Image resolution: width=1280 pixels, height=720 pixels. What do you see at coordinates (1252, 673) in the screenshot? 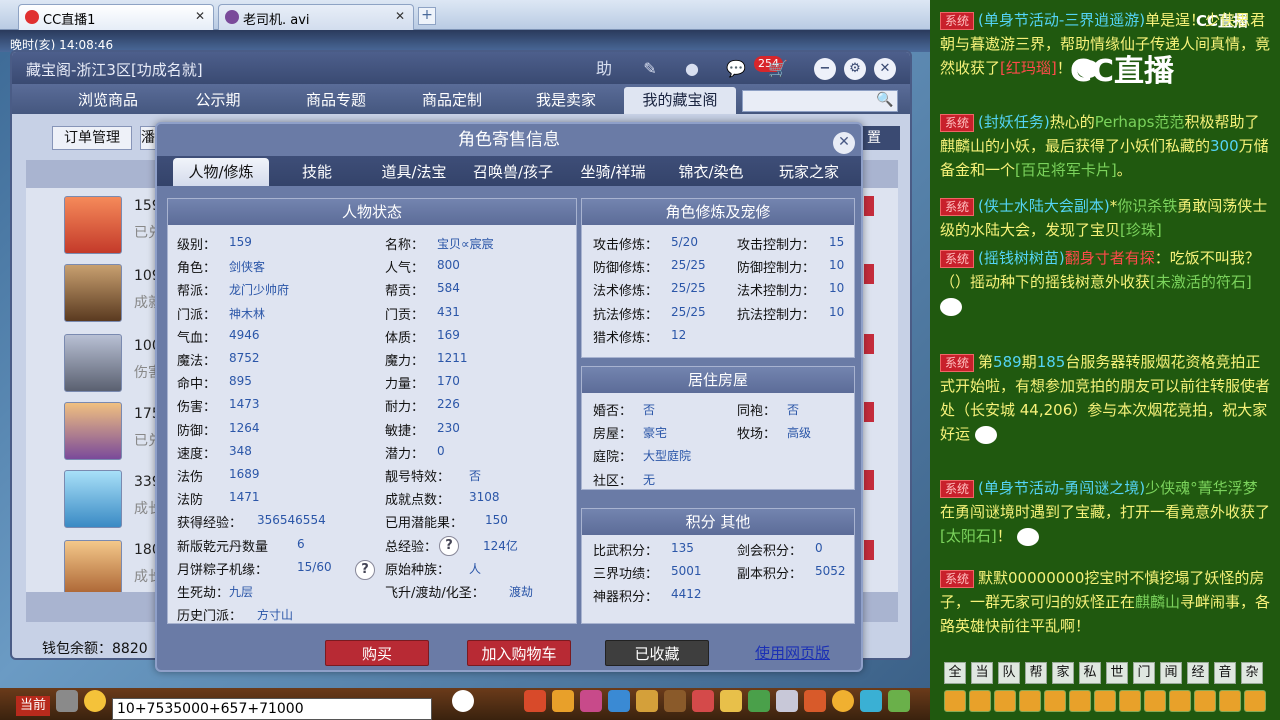
I see `chat-channel-button: 杂` at bounding box center [1252, 673].